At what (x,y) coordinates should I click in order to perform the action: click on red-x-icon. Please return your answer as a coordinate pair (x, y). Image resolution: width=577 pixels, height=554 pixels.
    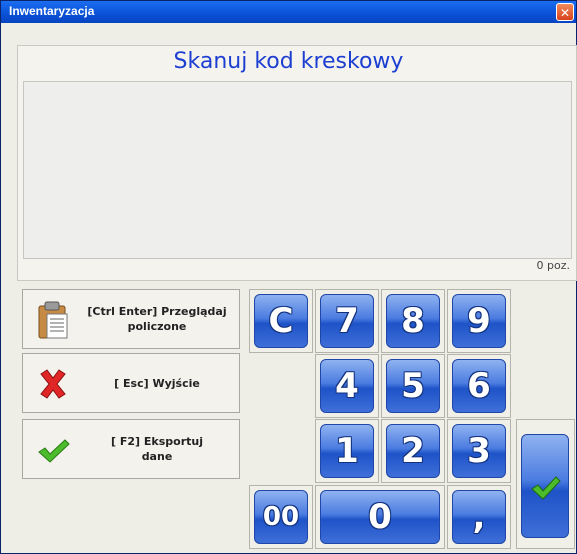
    Looking at the image, I should click on (53, 384).